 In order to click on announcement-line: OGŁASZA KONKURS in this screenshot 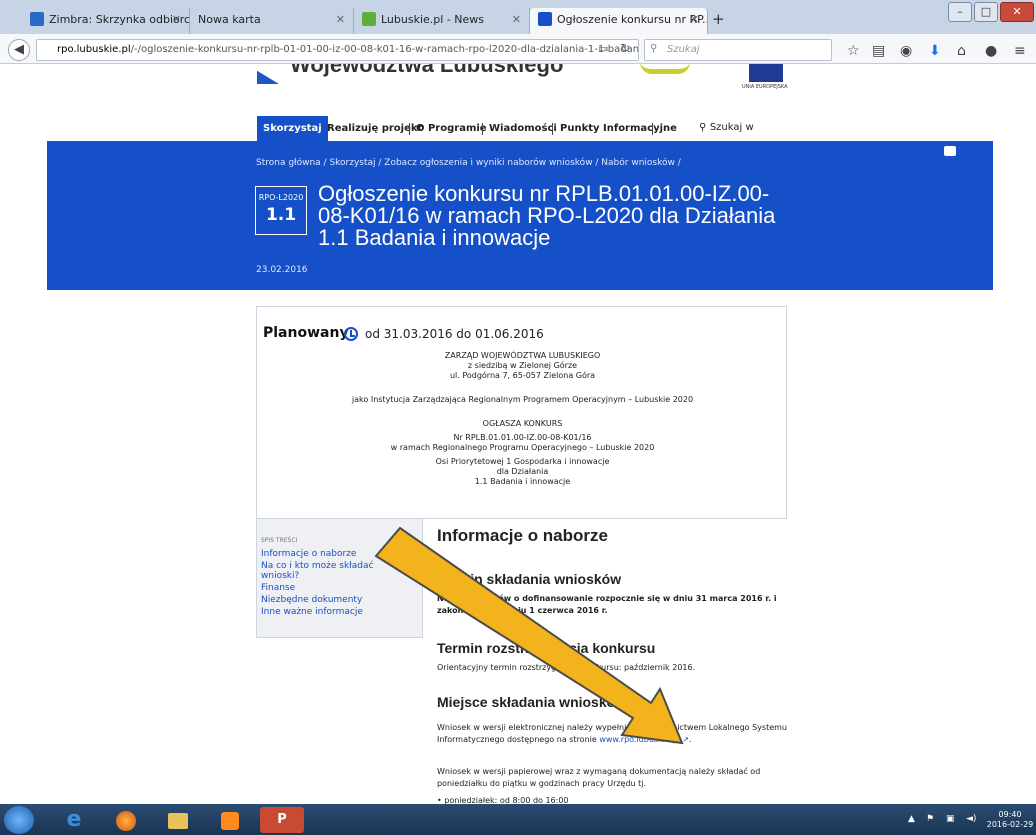, I will do `click(522, 423)`.